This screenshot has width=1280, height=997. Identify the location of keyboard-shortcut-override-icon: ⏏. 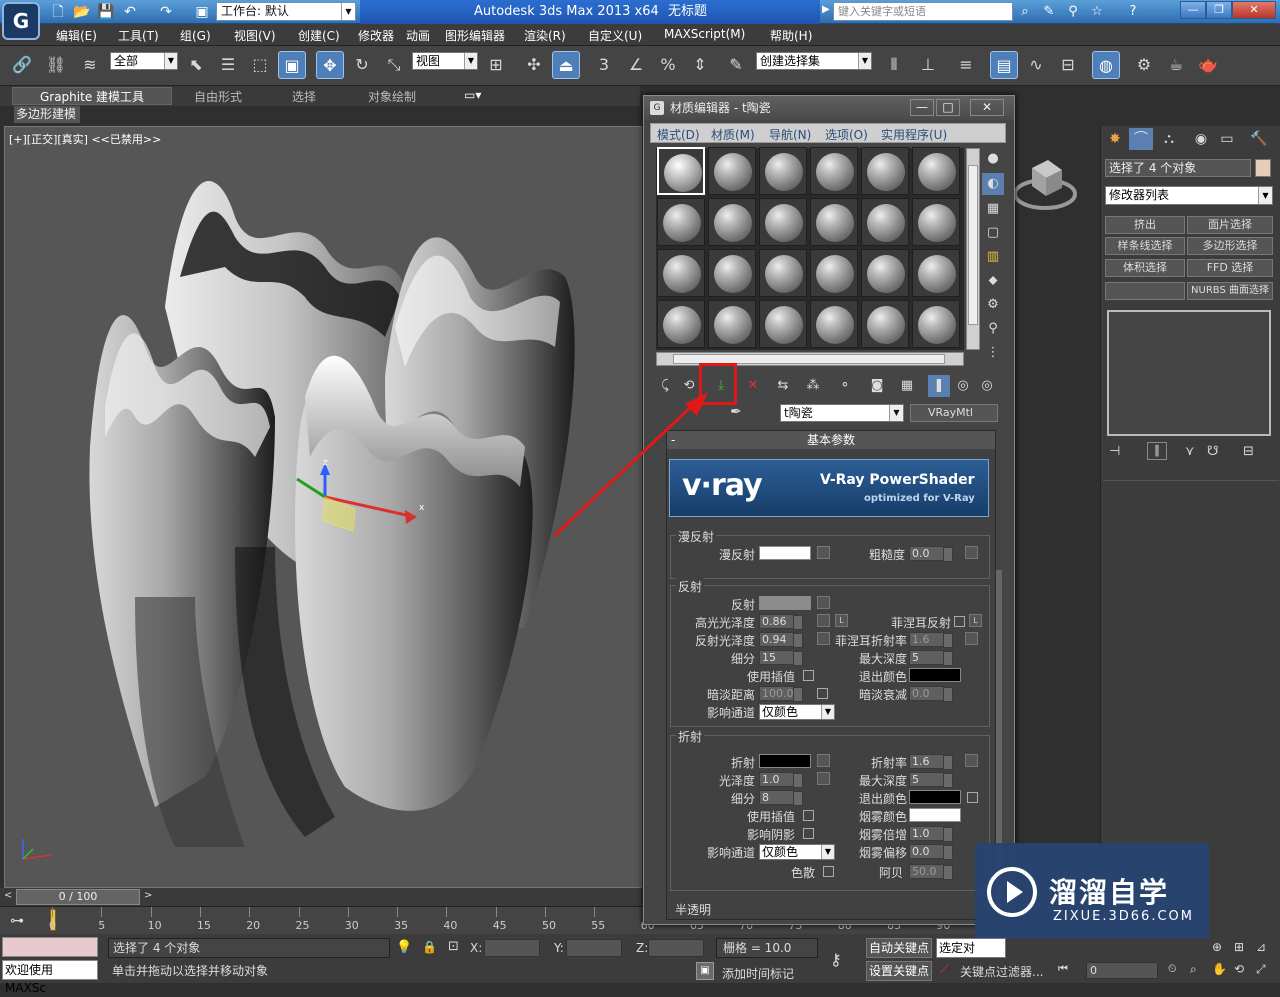
(566, 65).